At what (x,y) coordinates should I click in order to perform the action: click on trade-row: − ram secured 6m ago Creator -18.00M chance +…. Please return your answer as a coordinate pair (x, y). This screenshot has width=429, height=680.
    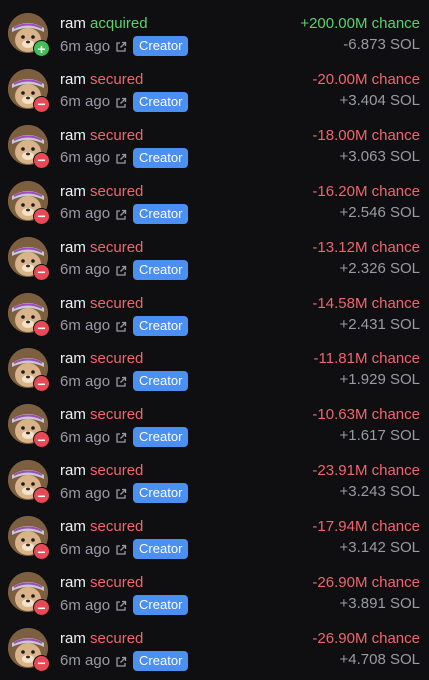
    Looking at the image, I should click on (214, 149).